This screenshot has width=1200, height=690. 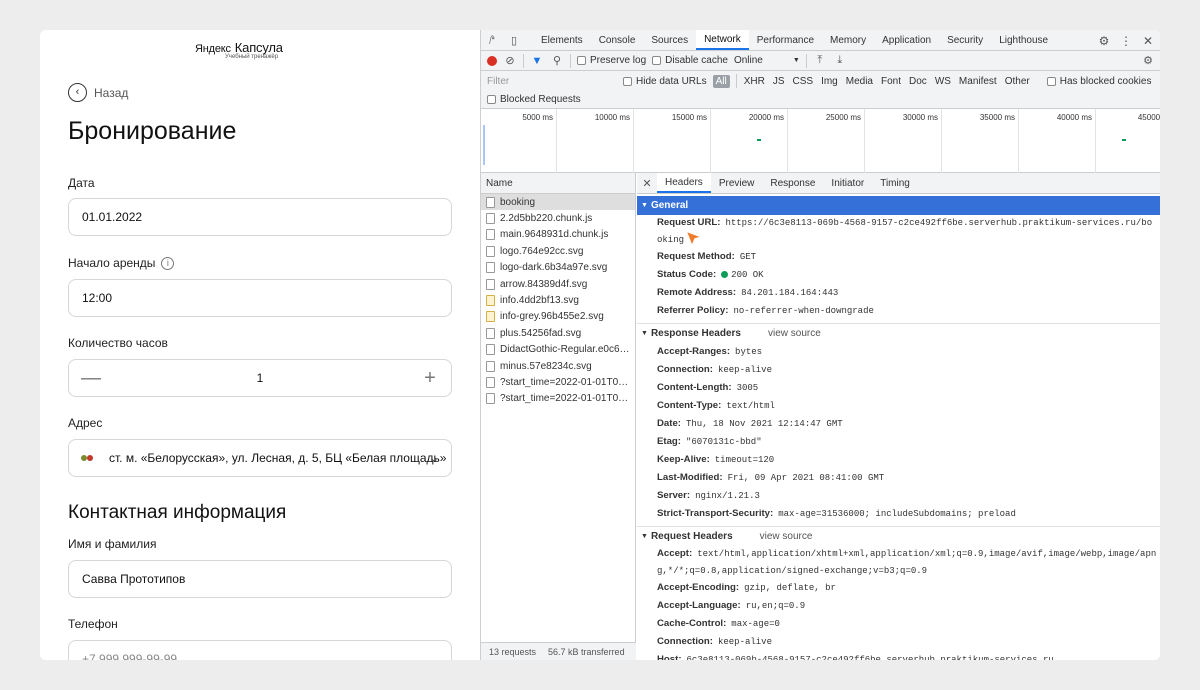 I want to click on timeline-tick-label: 10000 ms, so click(x=612, y=117).